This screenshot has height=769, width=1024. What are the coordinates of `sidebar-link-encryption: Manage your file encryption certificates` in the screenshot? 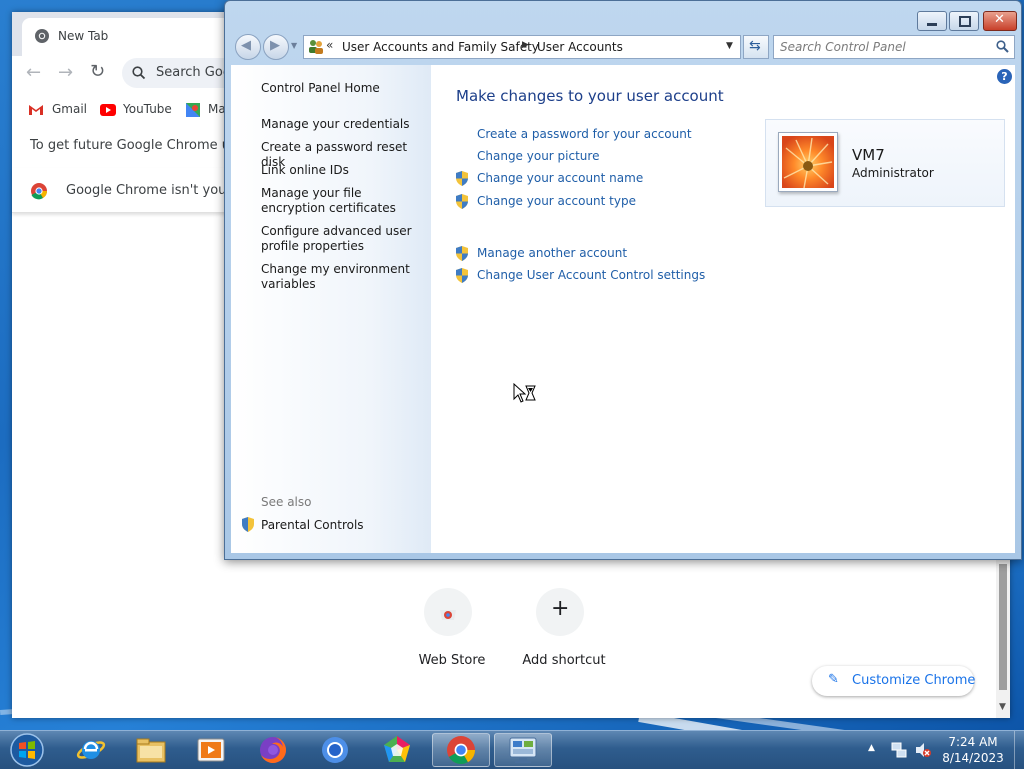 It's located at (341, 201).